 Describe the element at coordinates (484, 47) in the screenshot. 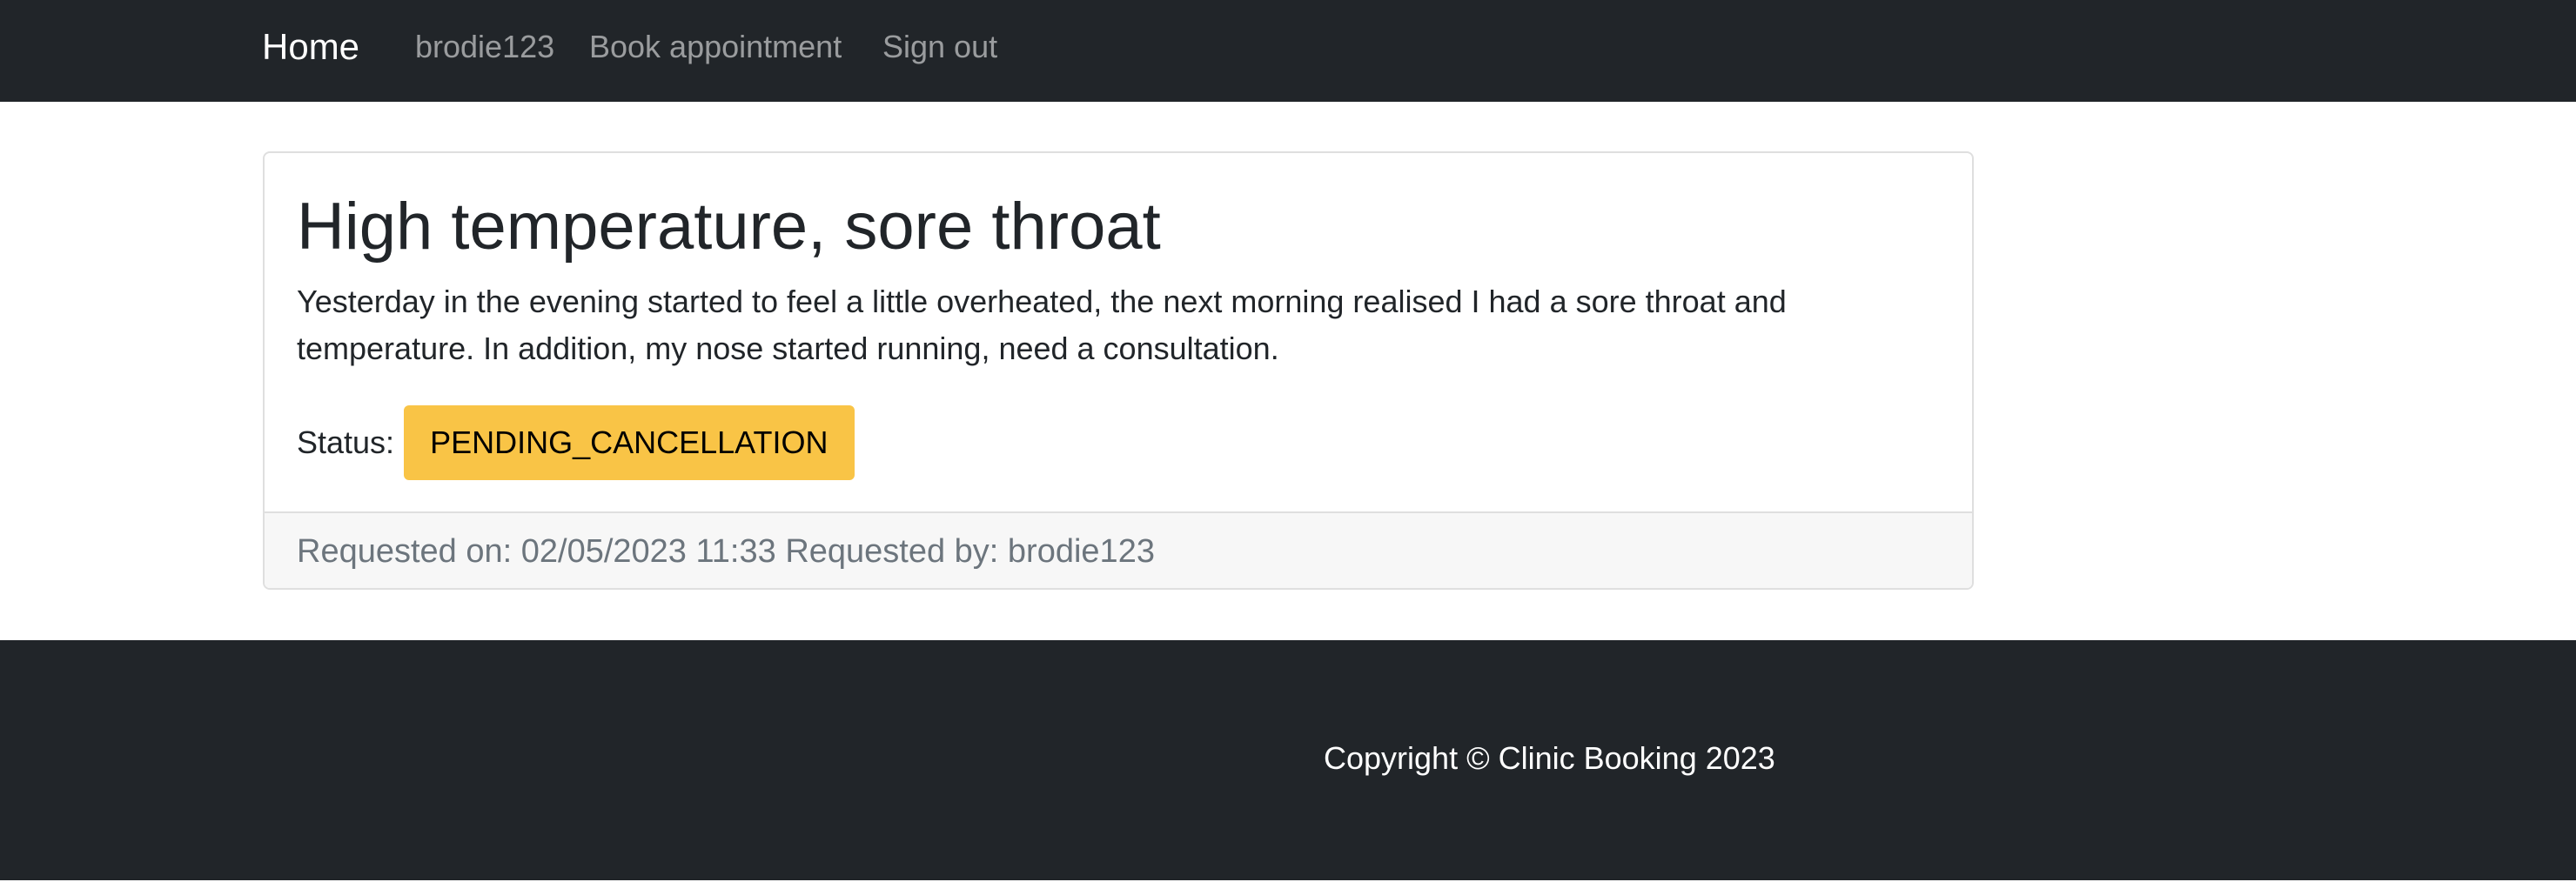

I see `nav-user-link: brodie123` at that location.